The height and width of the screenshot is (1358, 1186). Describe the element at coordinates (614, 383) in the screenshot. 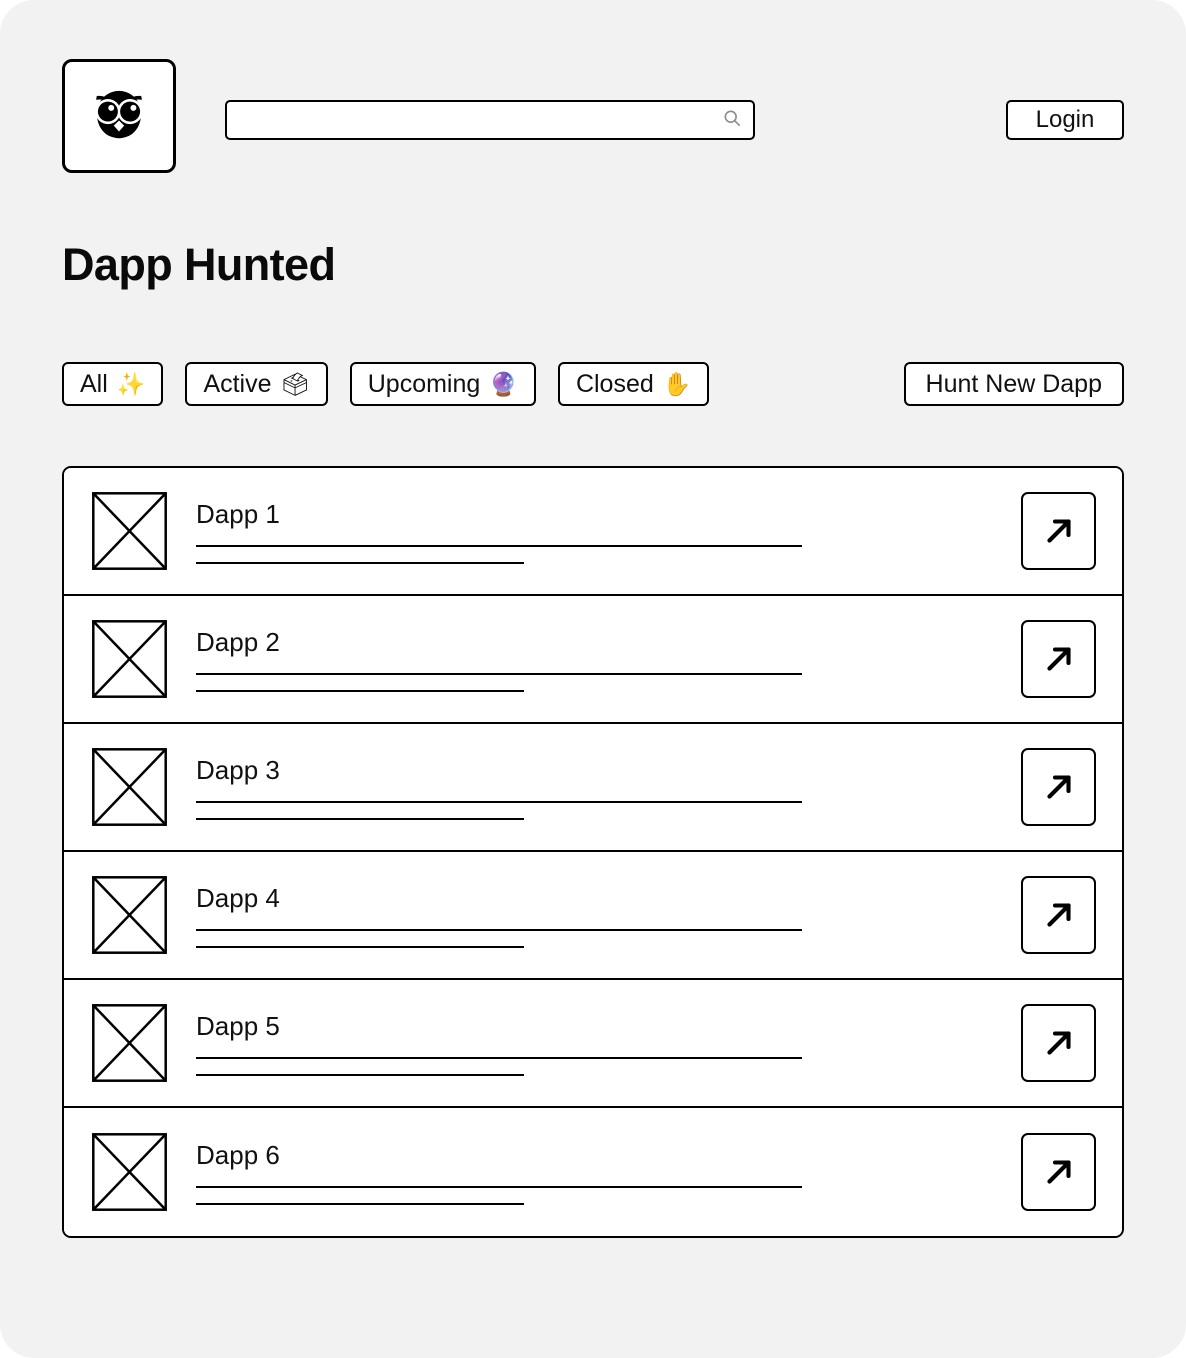

I see `filter-label: Closed` at that location.